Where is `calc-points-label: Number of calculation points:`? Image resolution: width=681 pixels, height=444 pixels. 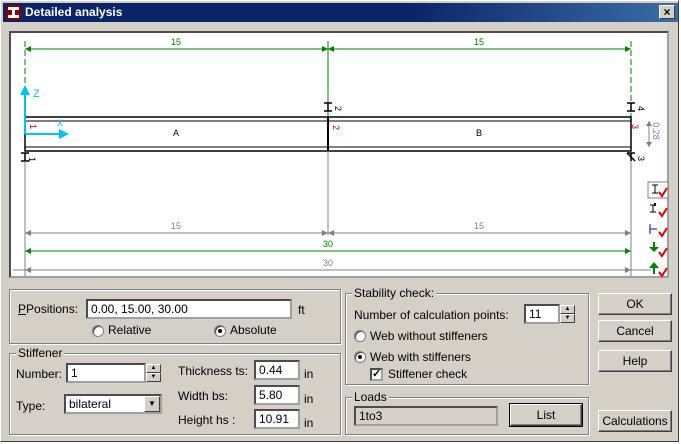 calc-points-label: Number of calculation points: is located at coordinates (431, 315).